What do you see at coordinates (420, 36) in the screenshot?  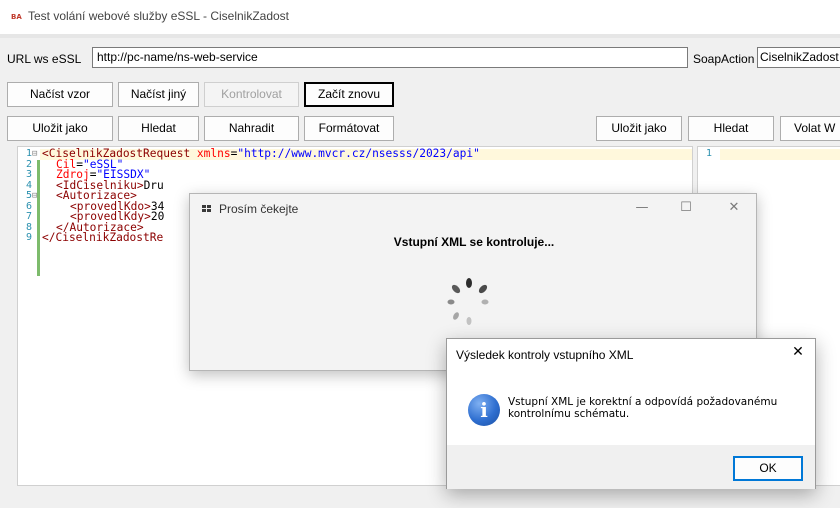 I see `separator-strip` at bounding box center [420, 36].